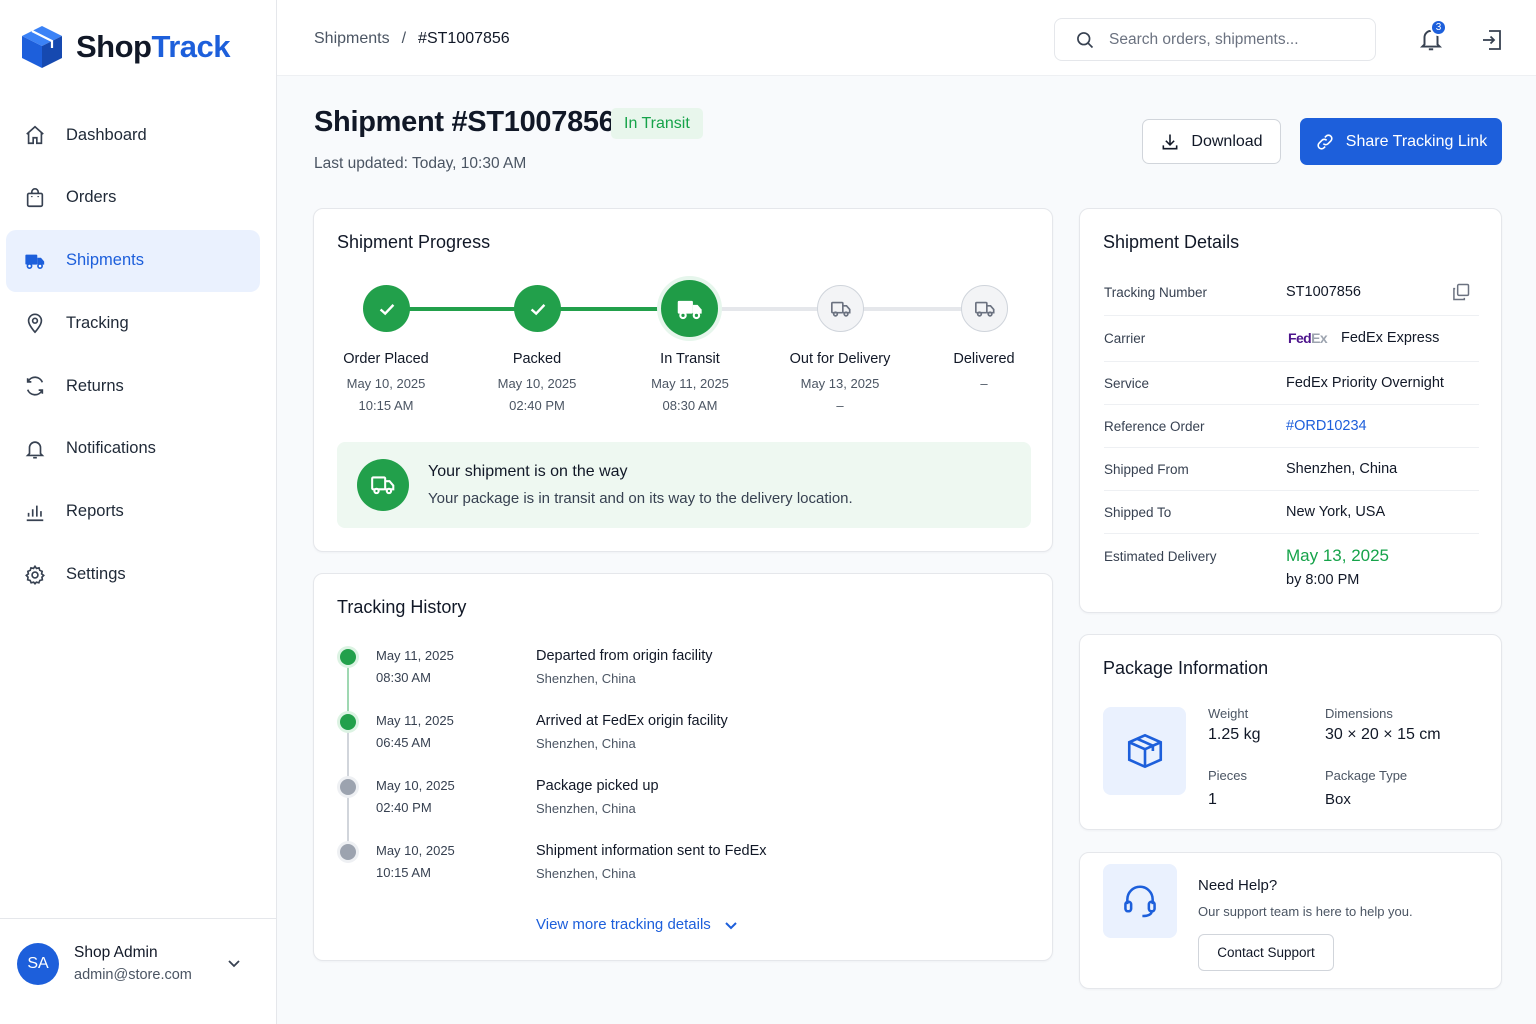 The width and height of the screenshot is (1536, 1024). I want to click on copy-icon, so click(1461, 292).